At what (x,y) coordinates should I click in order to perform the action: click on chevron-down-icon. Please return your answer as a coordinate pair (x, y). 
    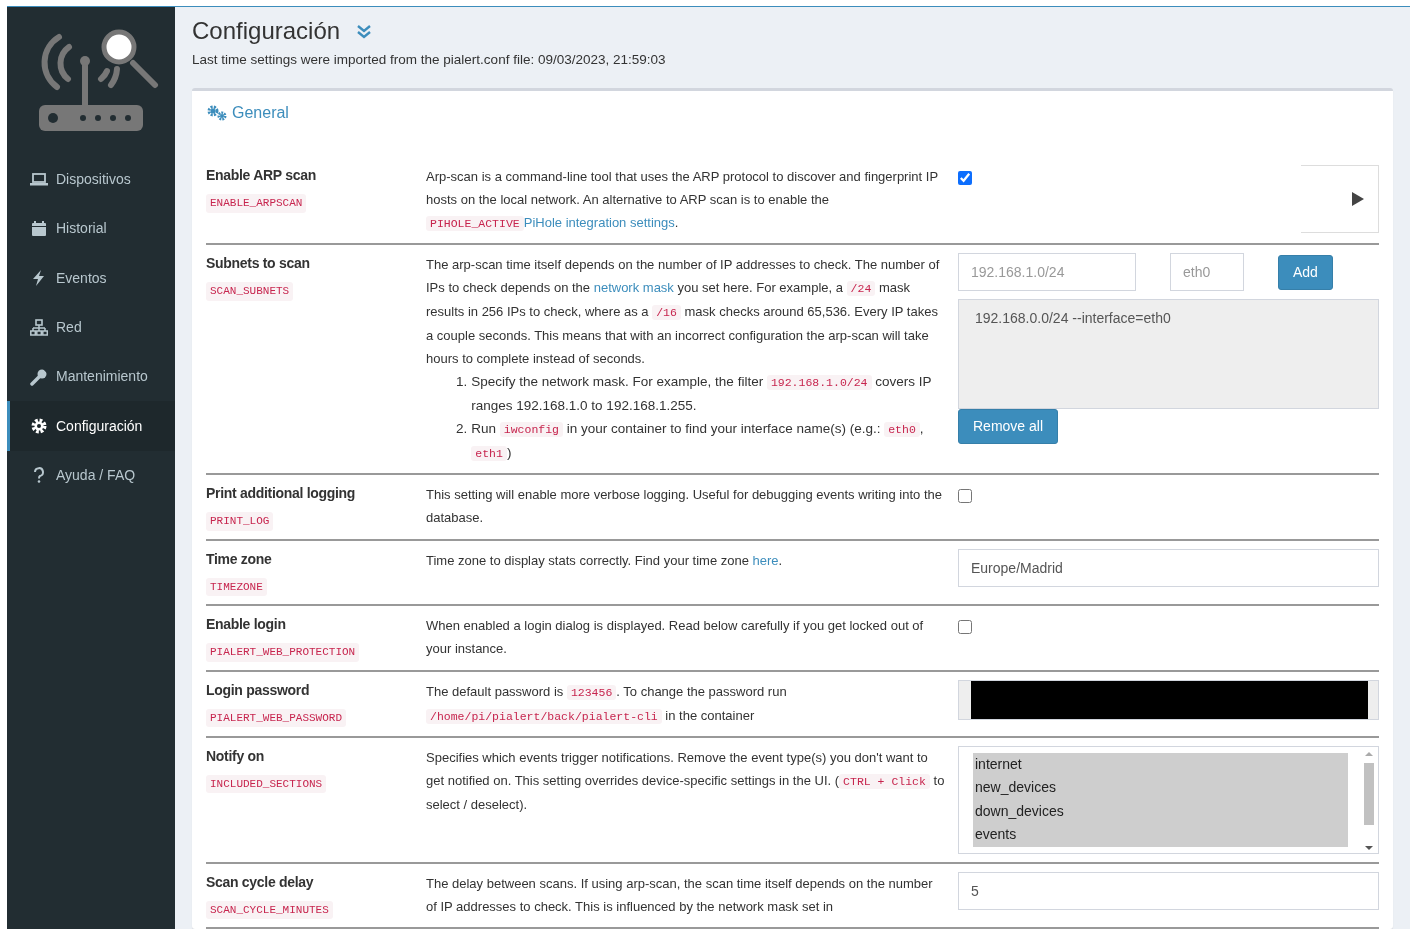
    Looking at the image, I should click on (364, 31).